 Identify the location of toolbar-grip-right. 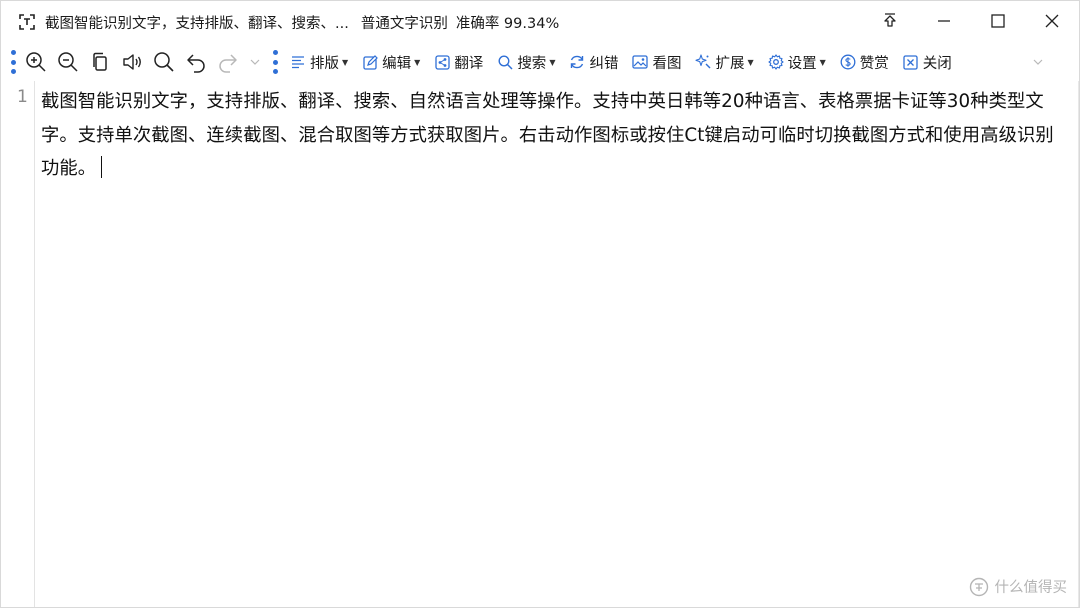
(275, 62).